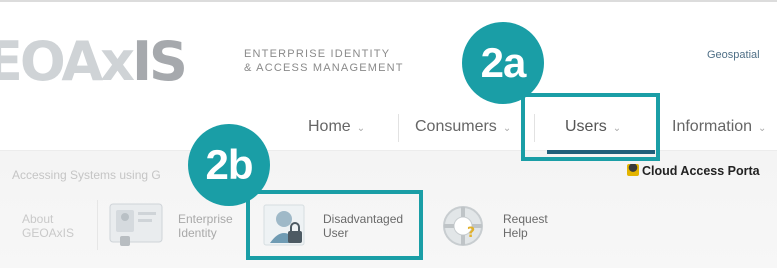  Describe the element at coordinates (633, 170) in the screenshot. I see `user-pin-icon` at that location.